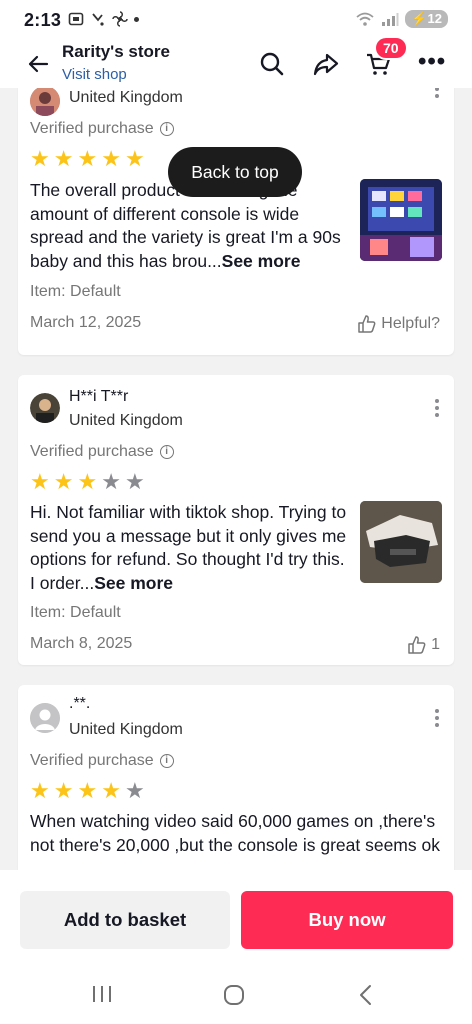 The width and height of the screenshot is (472, 1024). Describe the element at coordinates (94, 74) in the screenshot. I see `visit-shop-link: Visit shop` at that location.